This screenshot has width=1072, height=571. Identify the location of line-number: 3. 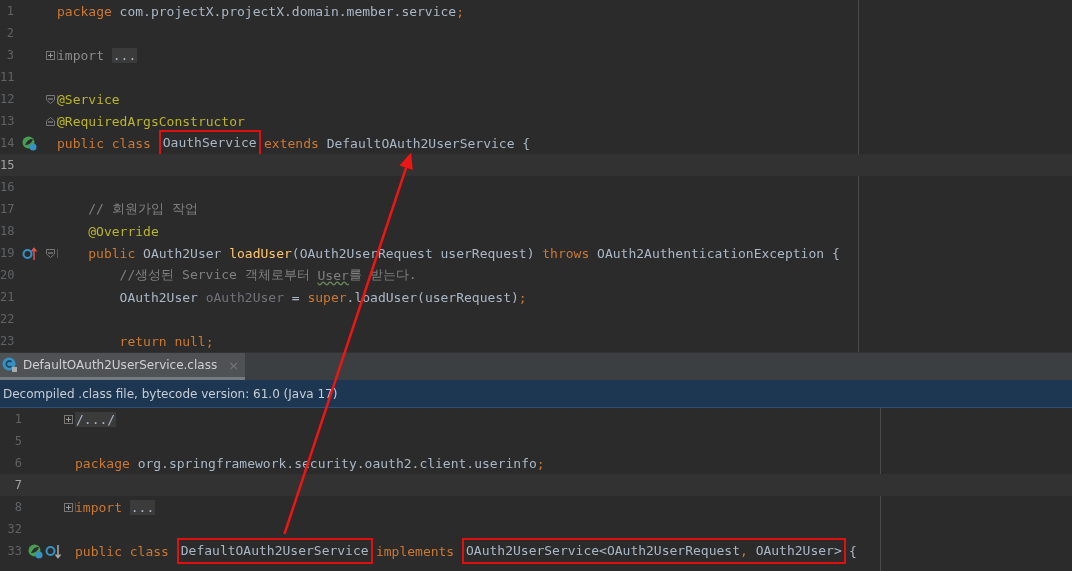
(9, 55).